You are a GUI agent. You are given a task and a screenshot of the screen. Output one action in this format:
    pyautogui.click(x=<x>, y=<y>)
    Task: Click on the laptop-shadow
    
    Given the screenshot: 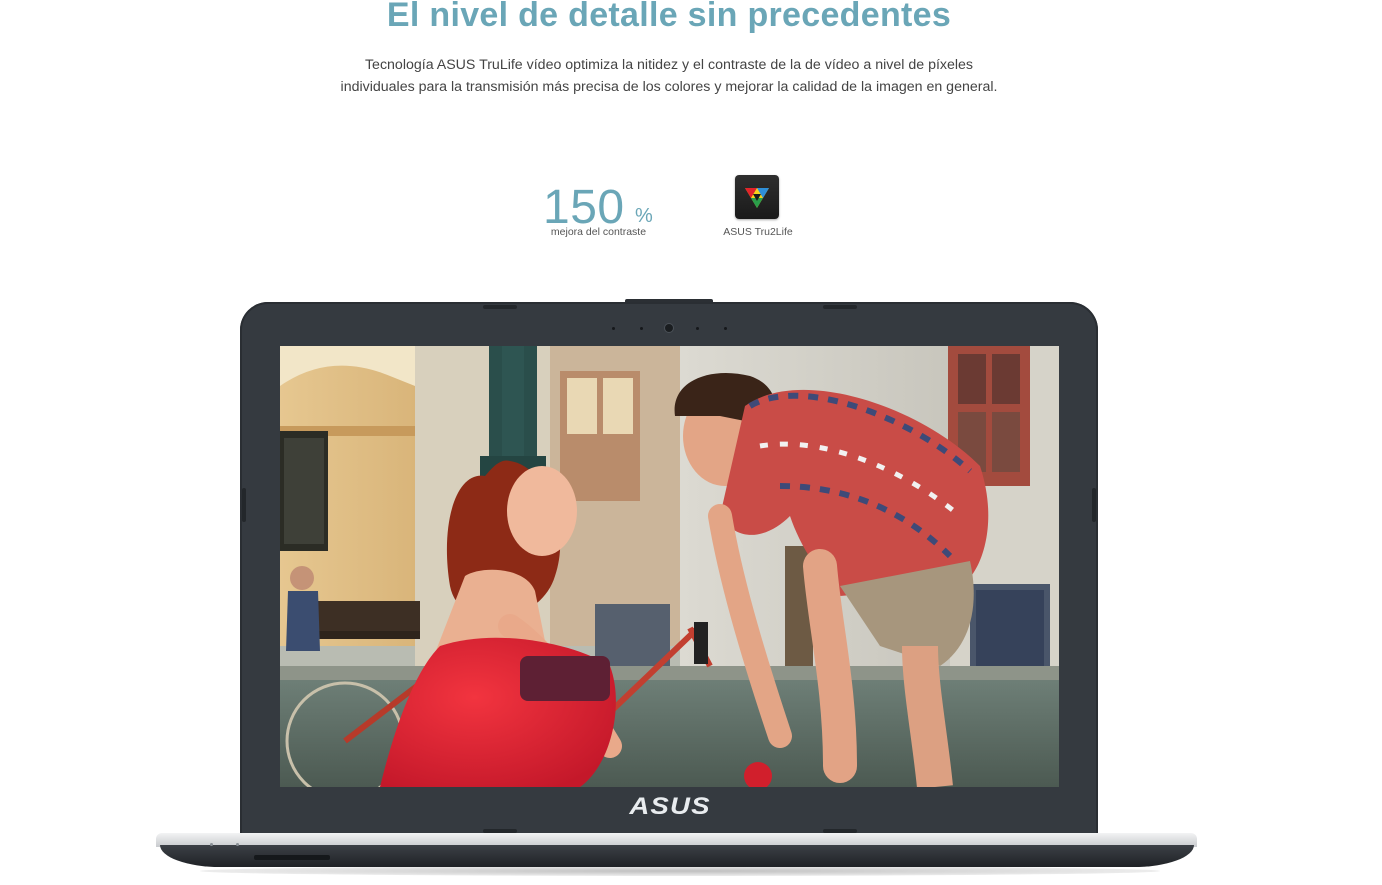 What is the action you would take?
    pyautogui.click(x=680, y=871)
    